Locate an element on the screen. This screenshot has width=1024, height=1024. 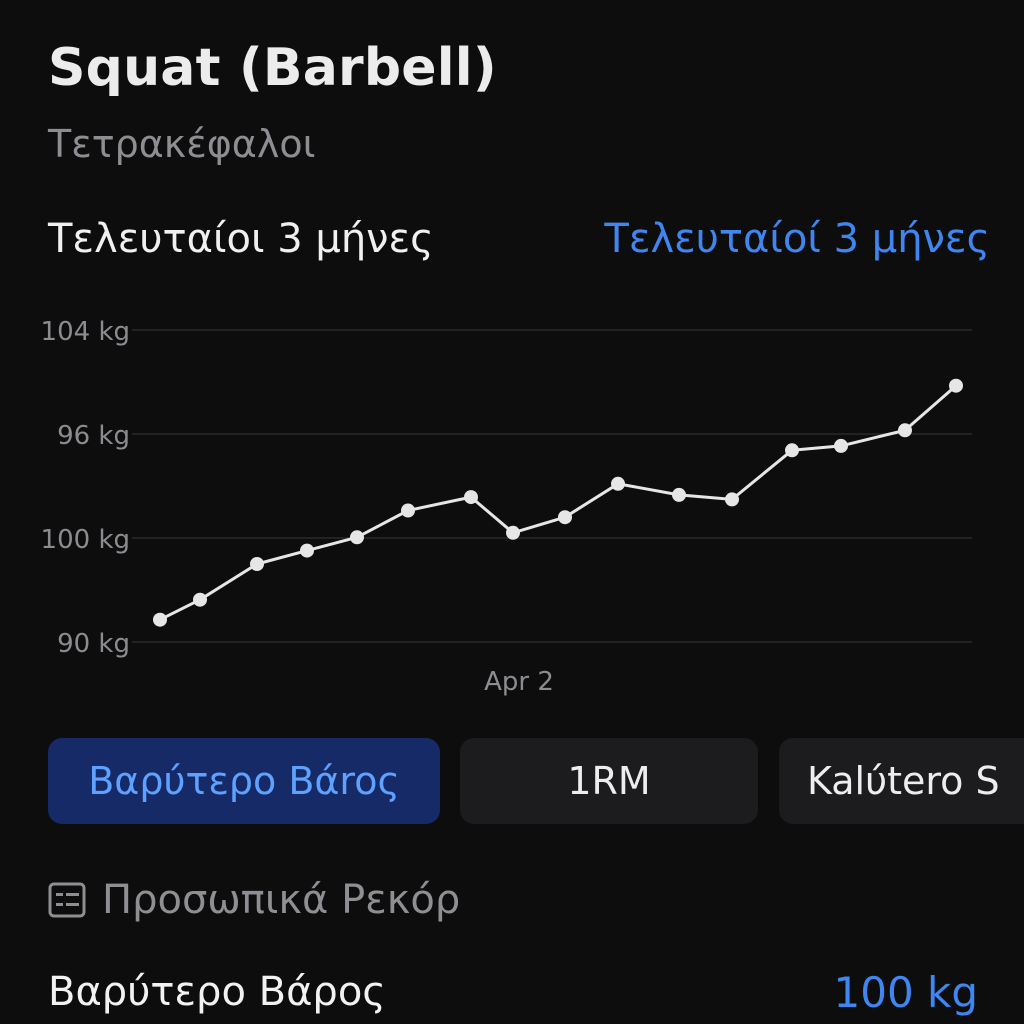
metric-tabs: Βαρύτερο Βάroς 1RM Kalύtero S is located at coordinates (536, 781).